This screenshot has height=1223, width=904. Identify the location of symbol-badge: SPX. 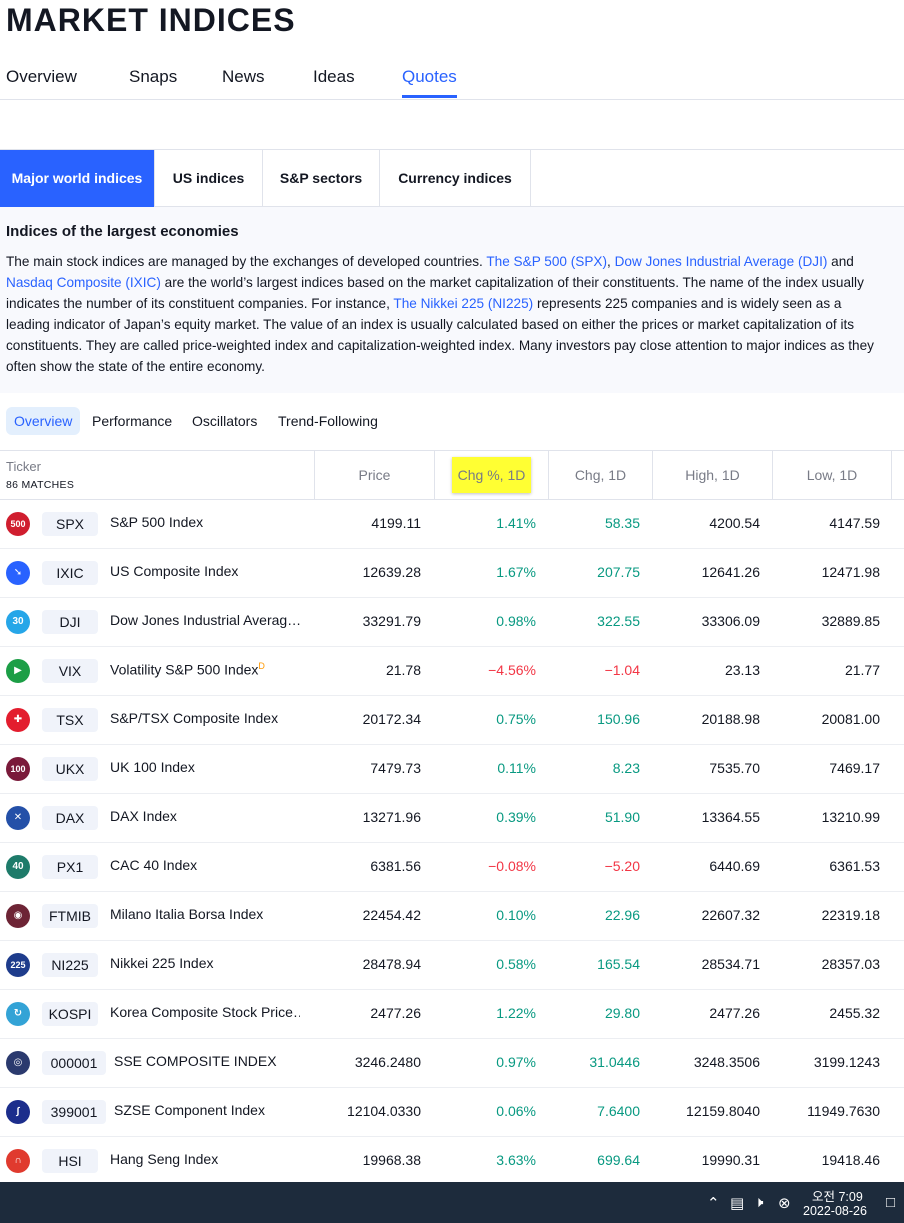
(70, 524).